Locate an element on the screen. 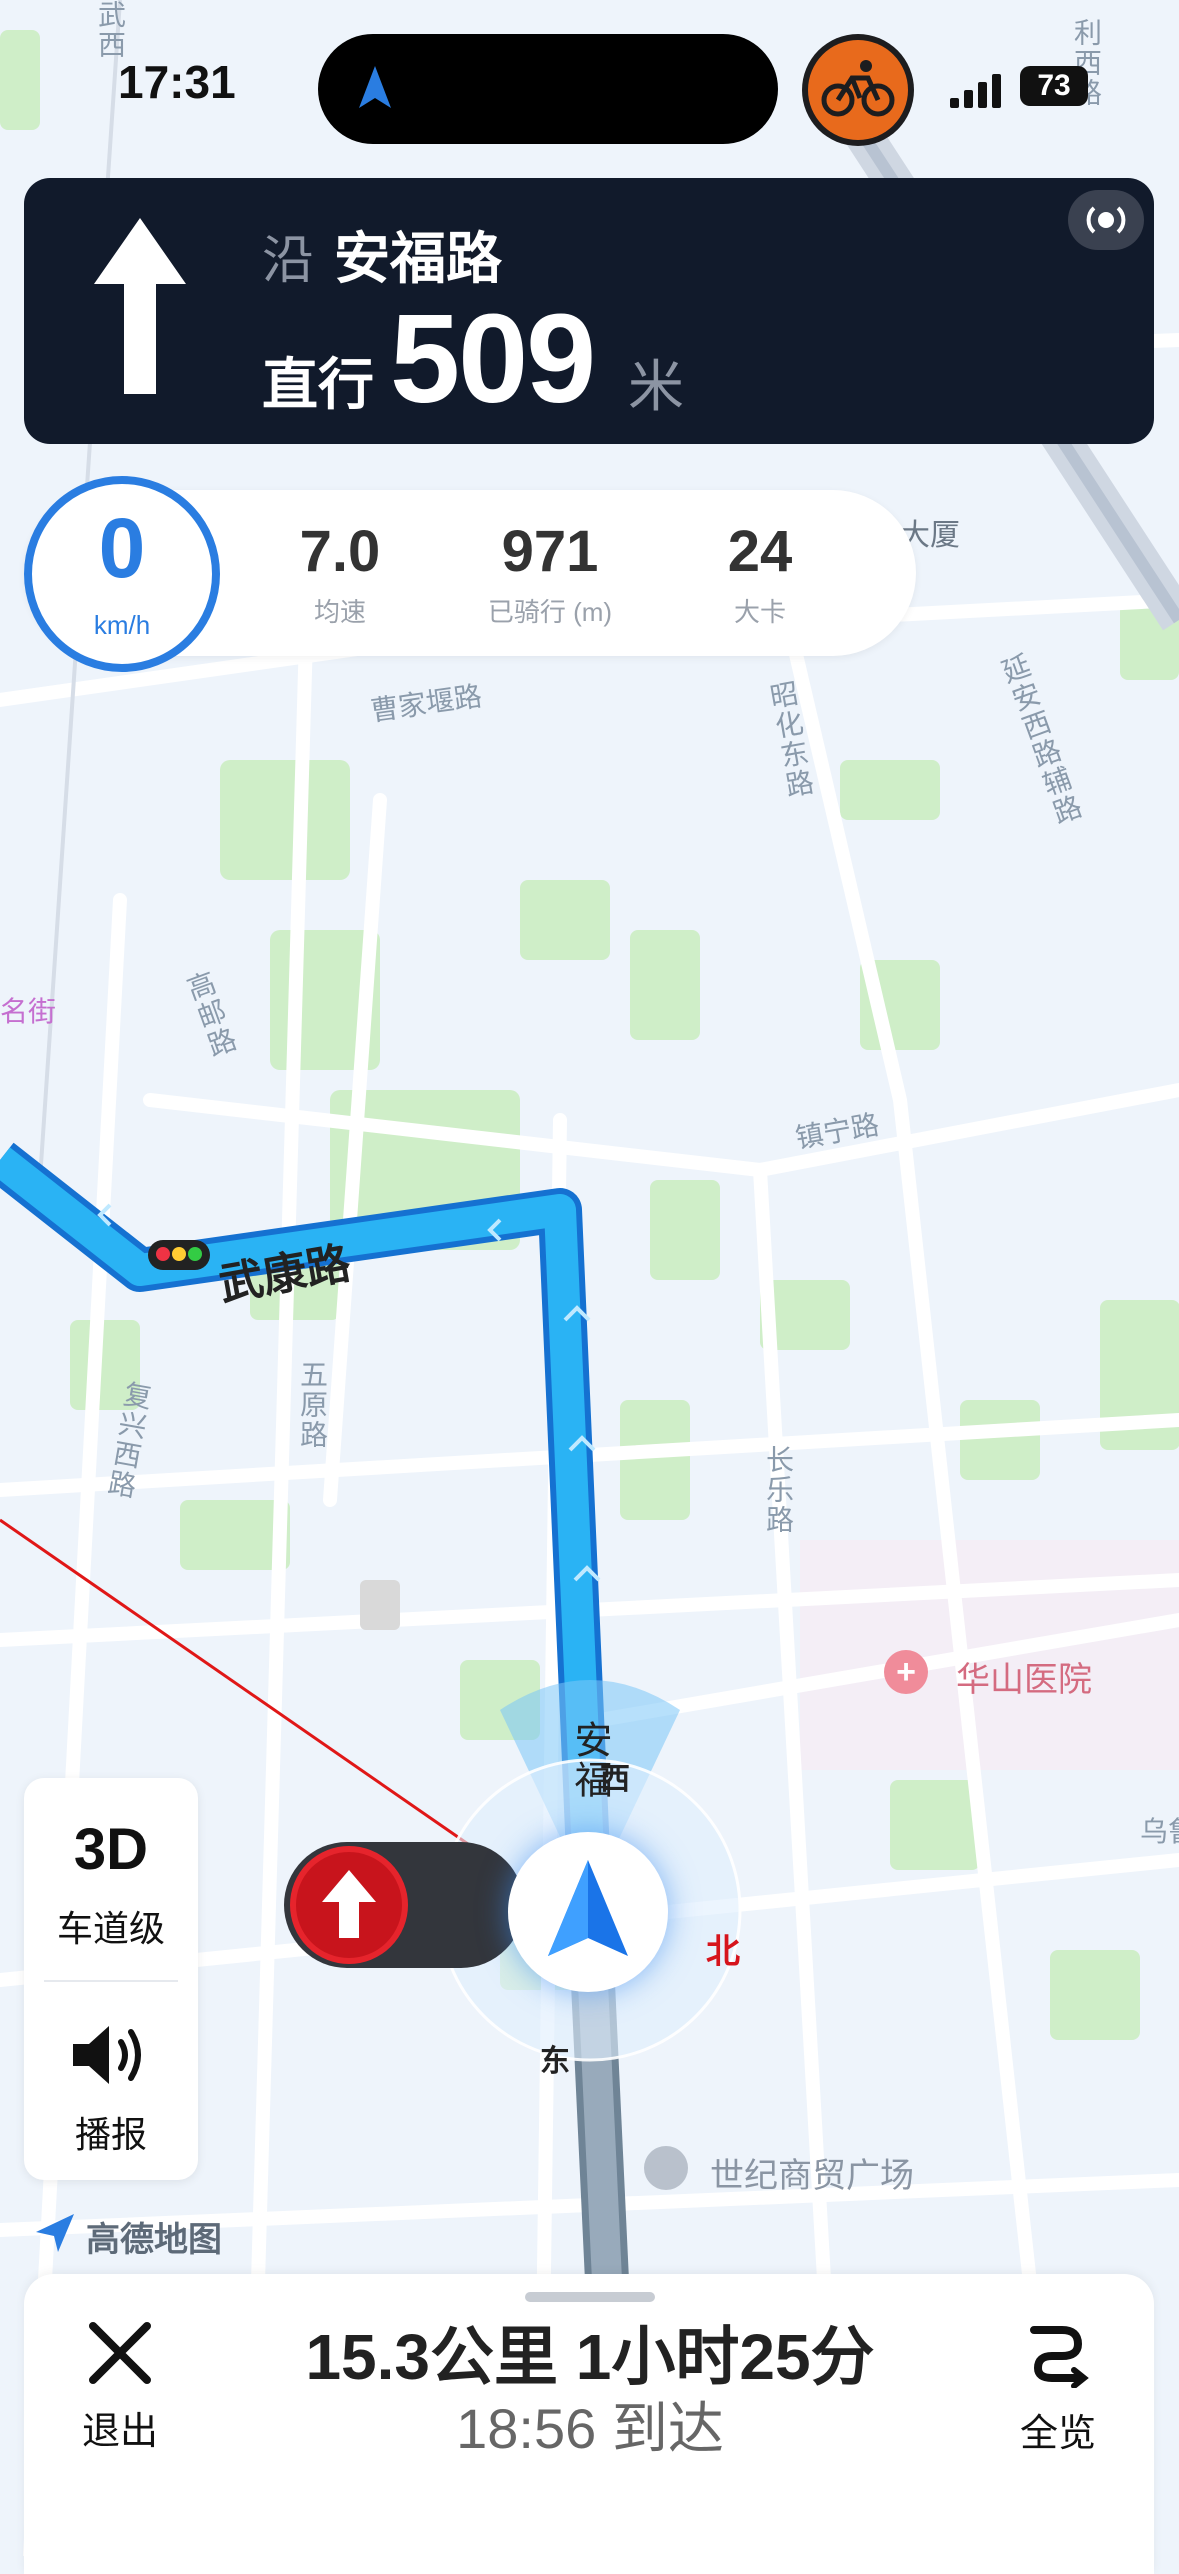  route-overview-icon is located at coordinates (1058, 2352).